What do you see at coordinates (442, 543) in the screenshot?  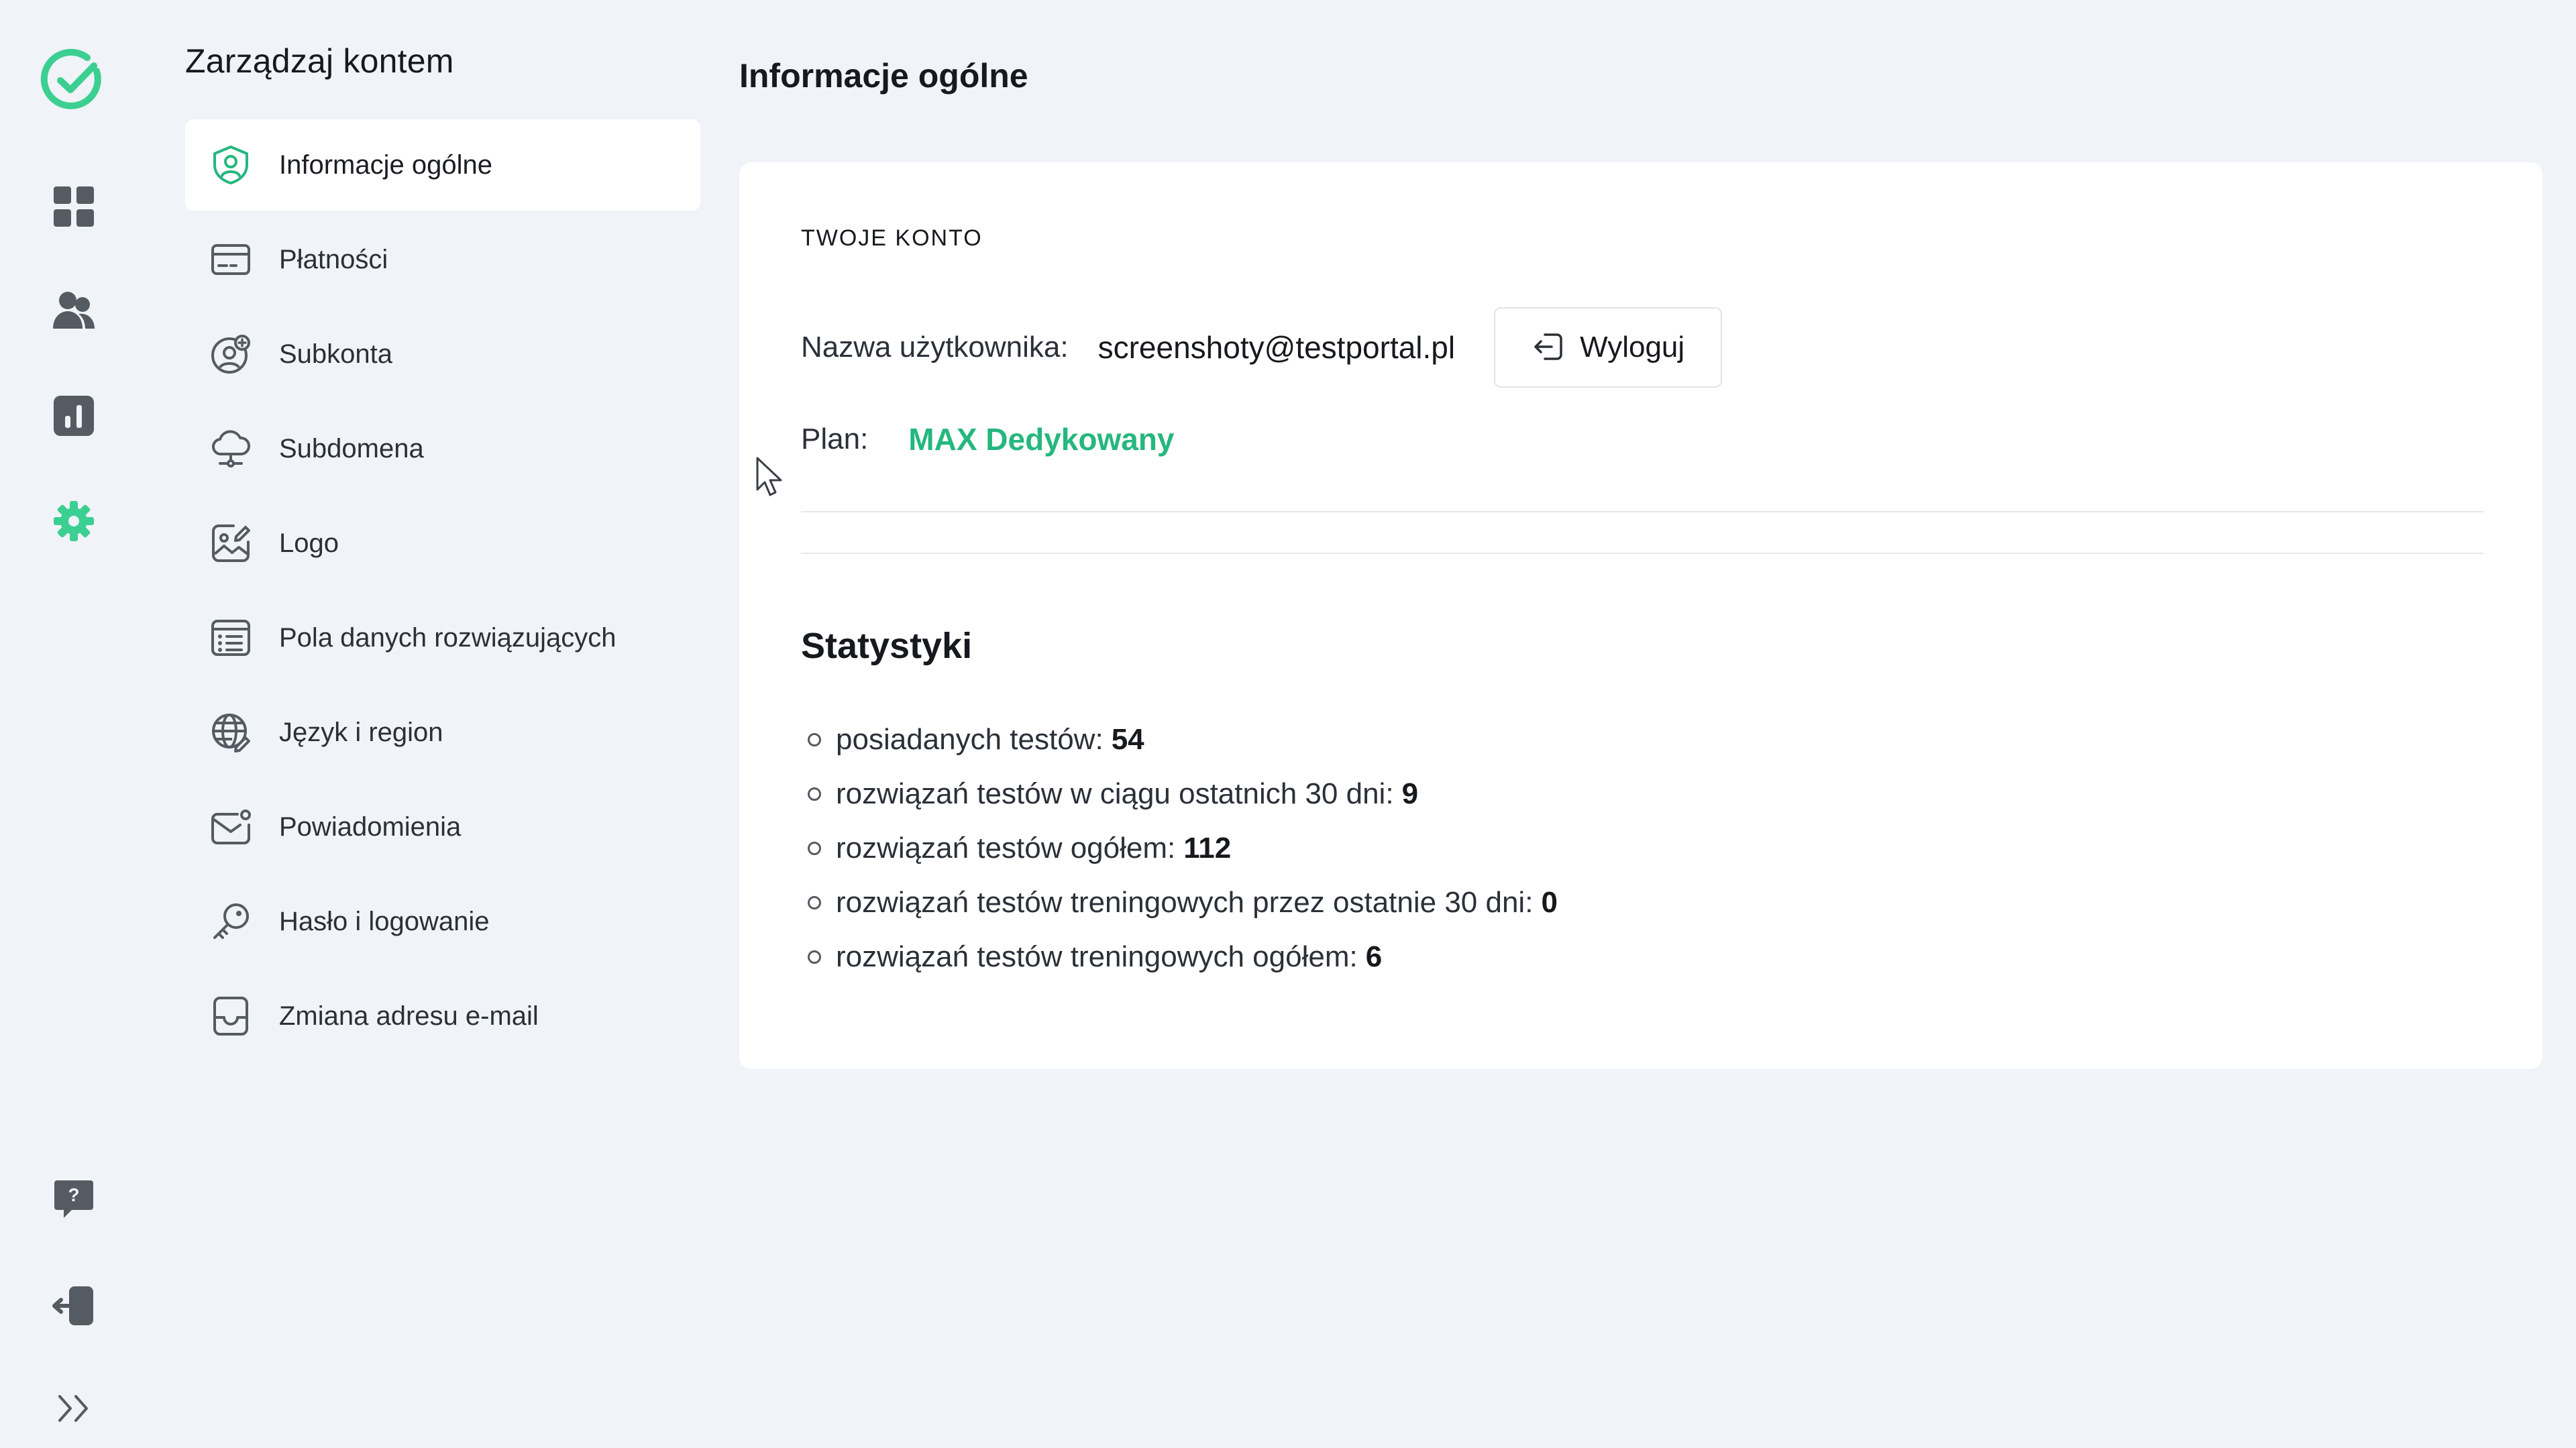 I see `menu-item-logo: Logo` at bounding box center [442, 543].